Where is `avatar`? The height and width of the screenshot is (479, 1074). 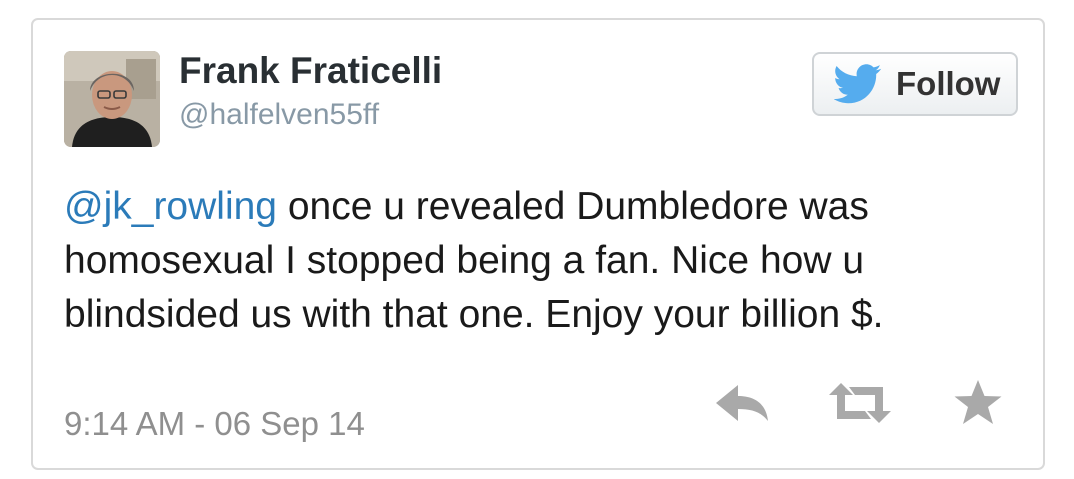 avatar is located at coordinates (112, 99).